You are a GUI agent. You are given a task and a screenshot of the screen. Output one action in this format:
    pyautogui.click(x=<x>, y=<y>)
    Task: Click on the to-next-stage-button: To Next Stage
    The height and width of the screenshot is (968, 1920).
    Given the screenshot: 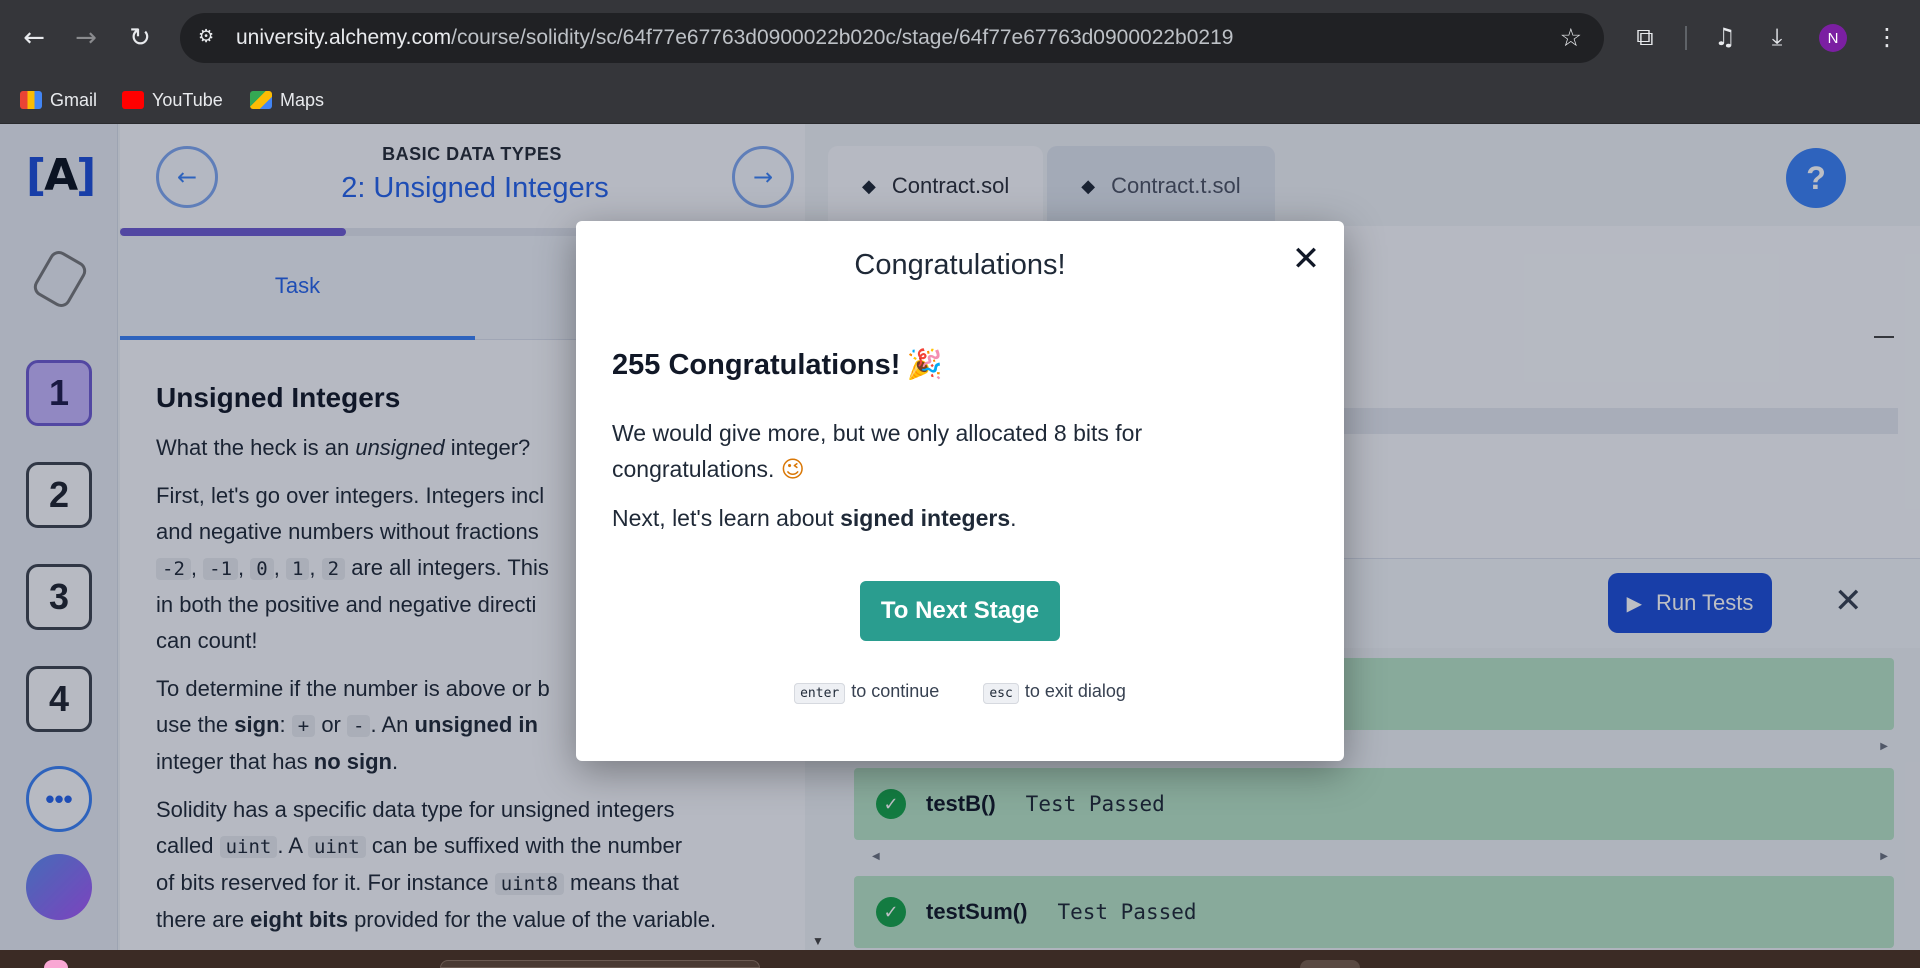 What is the action you would take?
    pyautogui.click(x=960, y=611)
    